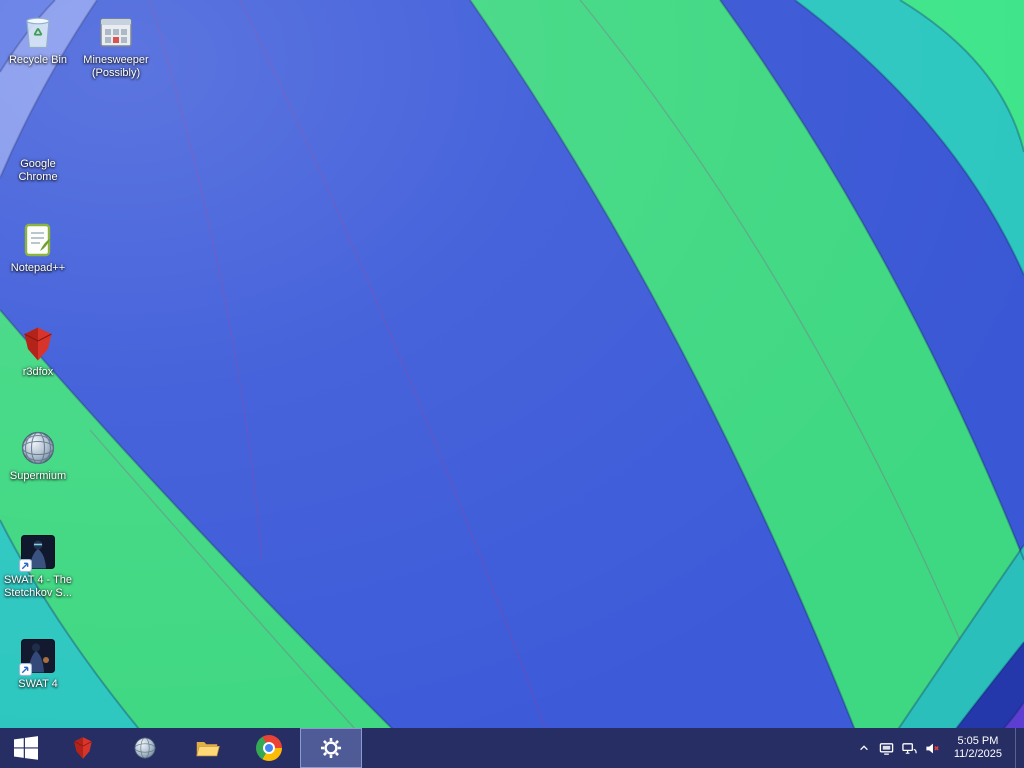  What do you see at coordinates (38, 372) in the screenshot?
I see `desktop-icon-label: r3dfox` at bounding box center [38, 372].